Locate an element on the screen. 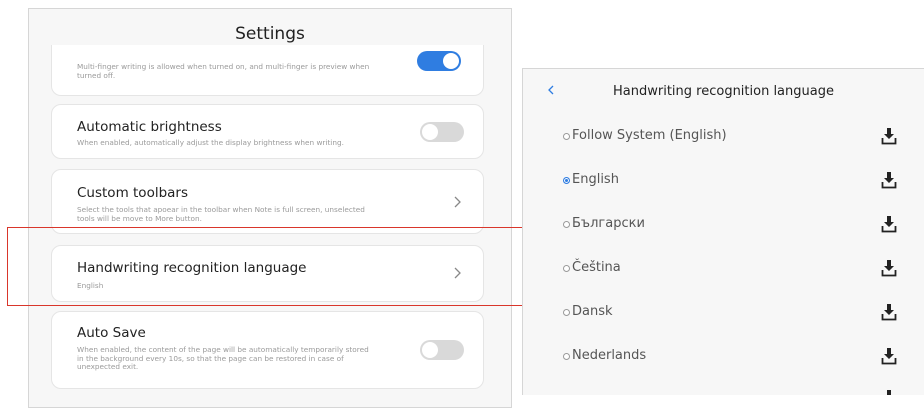  auto-save-title: Auto Save is located at coordinates (111, 333).